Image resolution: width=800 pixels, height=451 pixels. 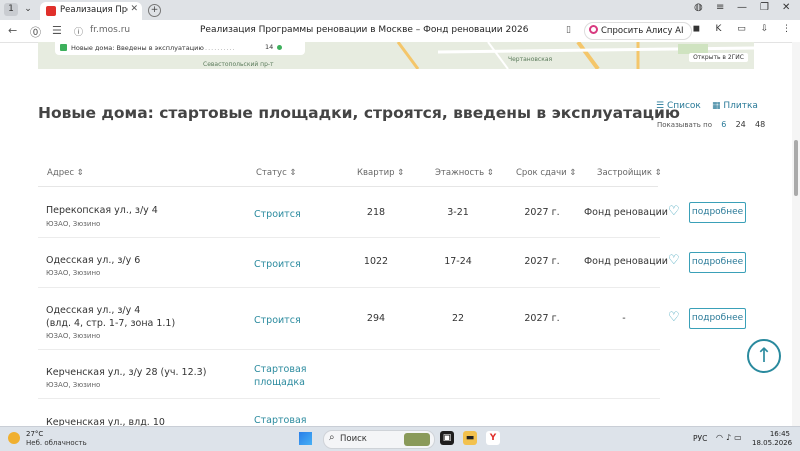 I want to click on url-text: fr.mos.ru, so click(x=110, y=30).